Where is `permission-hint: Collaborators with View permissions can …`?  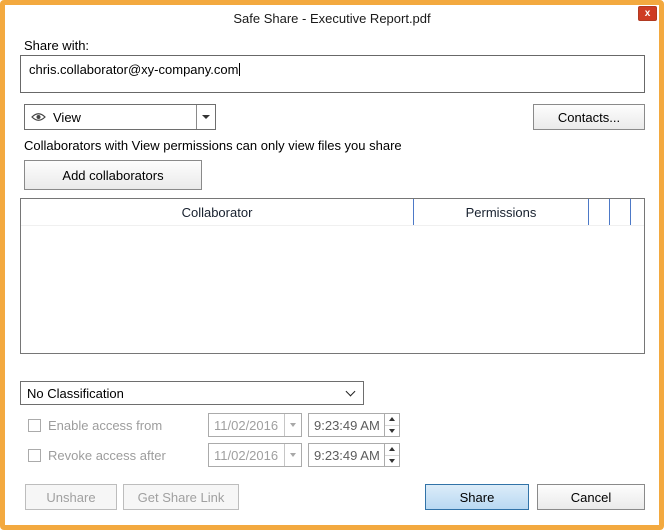
permission-hint: Collaborators with View permissions can … is located at coordinates (213, 145).